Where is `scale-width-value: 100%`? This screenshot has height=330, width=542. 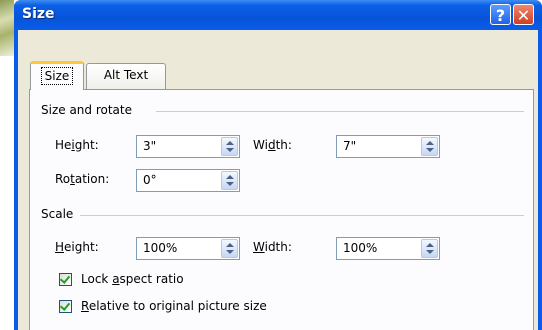 scale-width-value: 100% is located at coordinates (360, 248).